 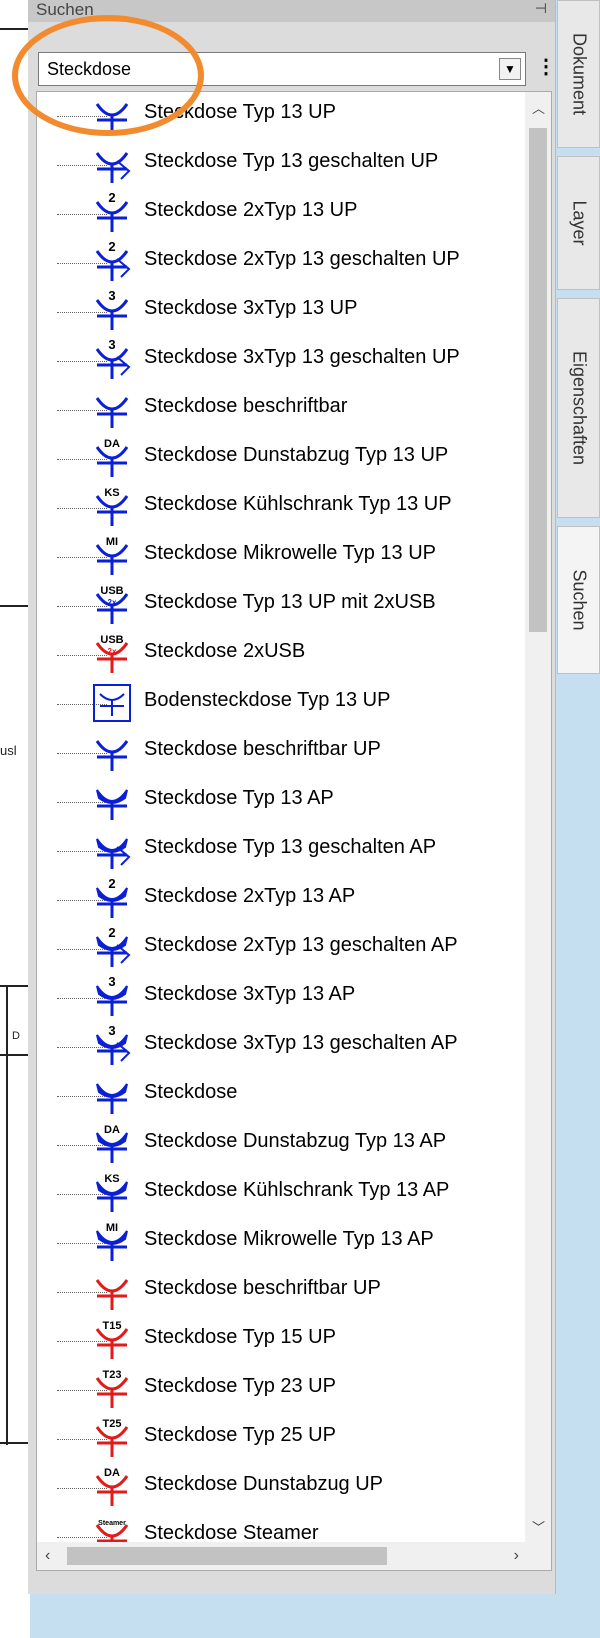 I want to click on list-item-label: Steckdose Kühlschrank Typ 13 UP, so click(x=298, y=504).